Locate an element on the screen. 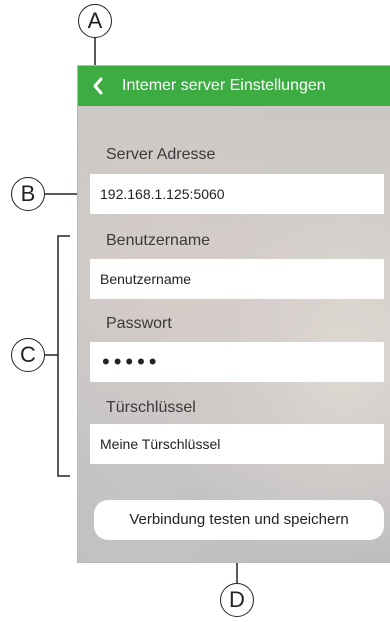 This screenshot has width=390, height=622. page-title: Intemer server Einstellungen is located at coordinates (224, 85).